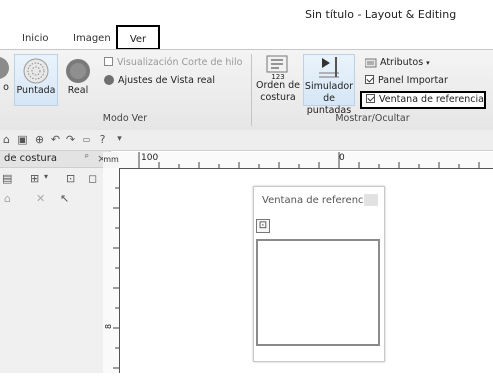 Image resolution: width=493 pixels, height=376 pixels. Describe the element at coordinates (64, 198) in the screenshot. I see `cursor-icon: ↖` at that location.